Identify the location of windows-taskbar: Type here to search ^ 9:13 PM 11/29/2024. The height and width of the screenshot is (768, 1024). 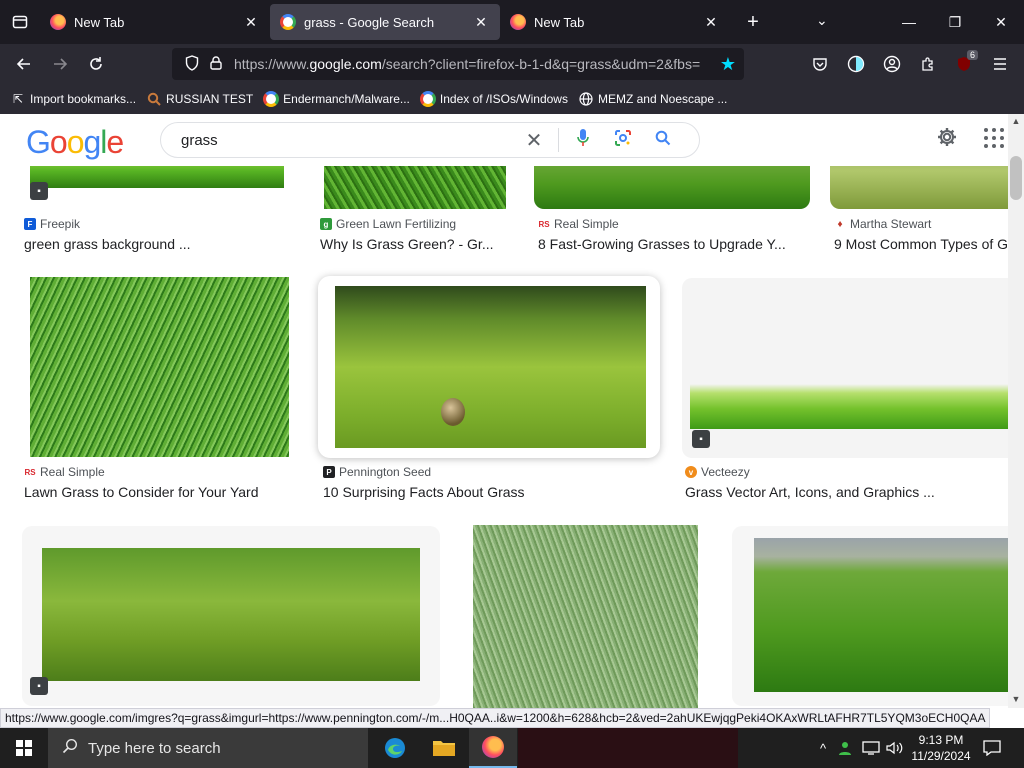
(512, 748).